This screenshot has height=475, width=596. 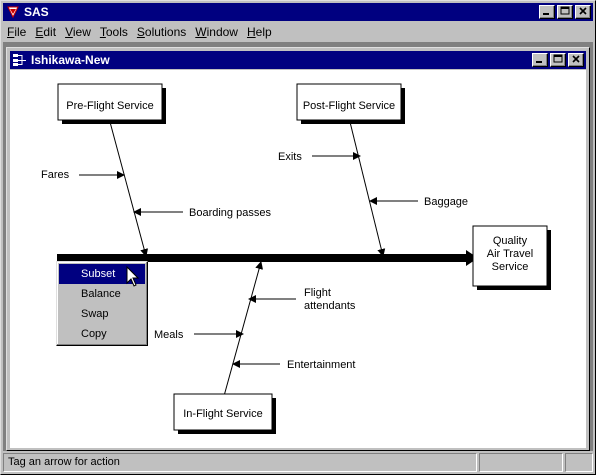 I want to click on menu-solutions: Solutions, so click(x=161, y=32).